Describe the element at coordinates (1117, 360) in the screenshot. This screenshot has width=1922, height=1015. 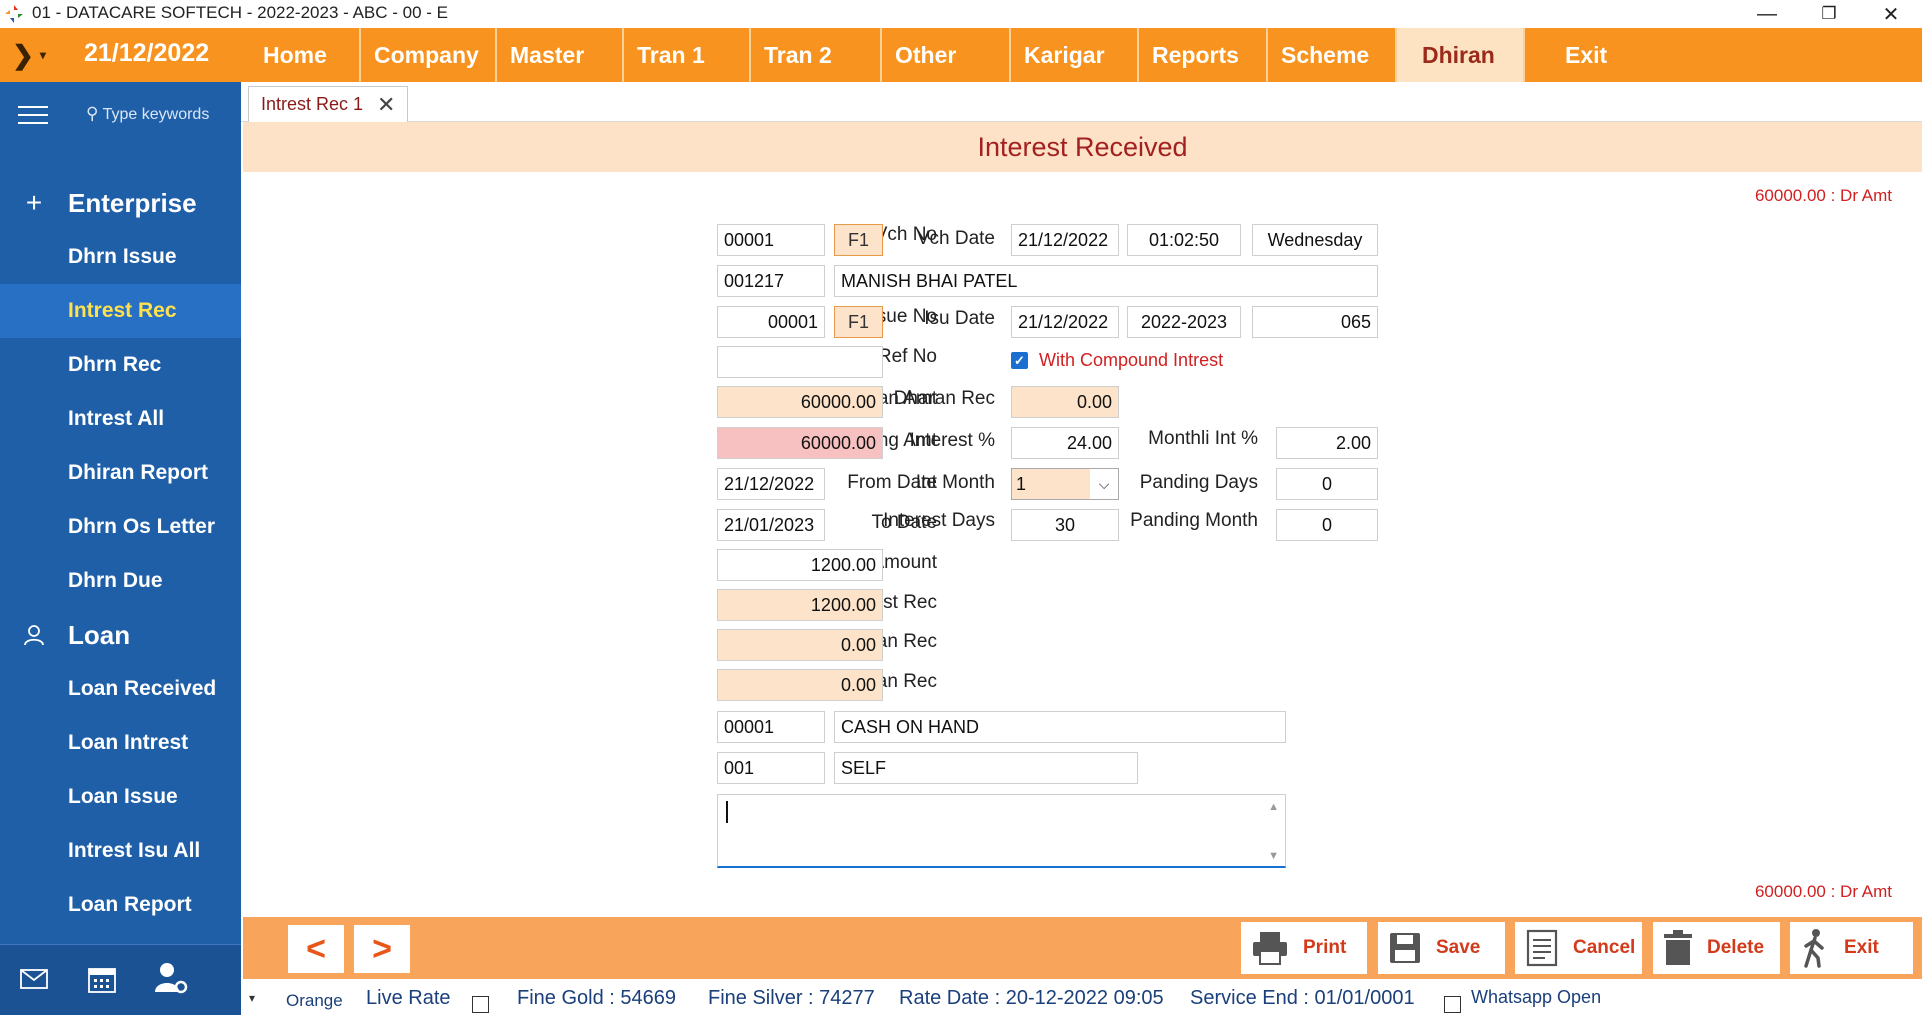
I see `compound-intrest-option: ✓ With Compound Intrest` at that location.